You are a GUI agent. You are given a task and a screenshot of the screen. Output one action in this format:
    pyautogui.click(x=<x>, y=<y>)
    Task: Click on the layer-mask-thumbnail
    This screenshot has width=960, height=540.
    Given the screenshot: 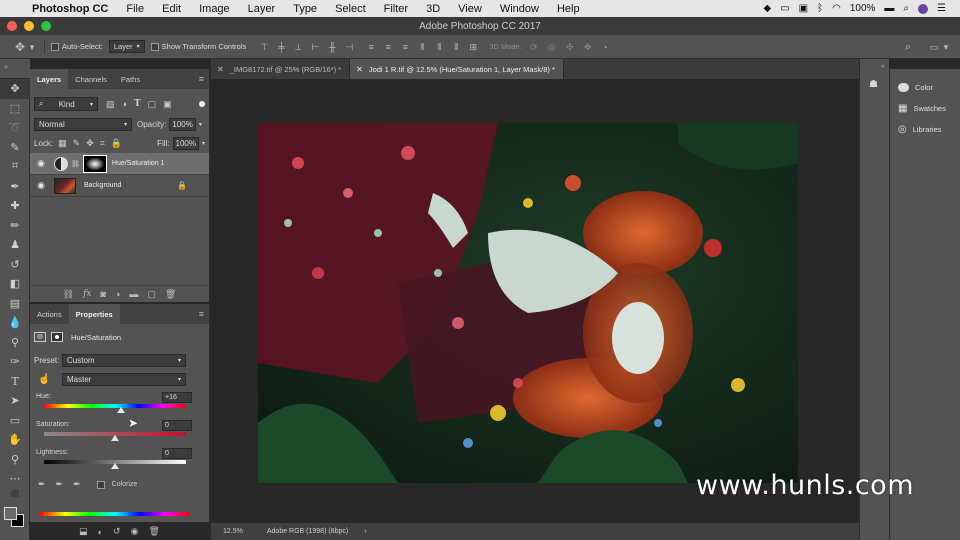 What is the action you would take?
    pyautogui.click(x=94, y=163)
    